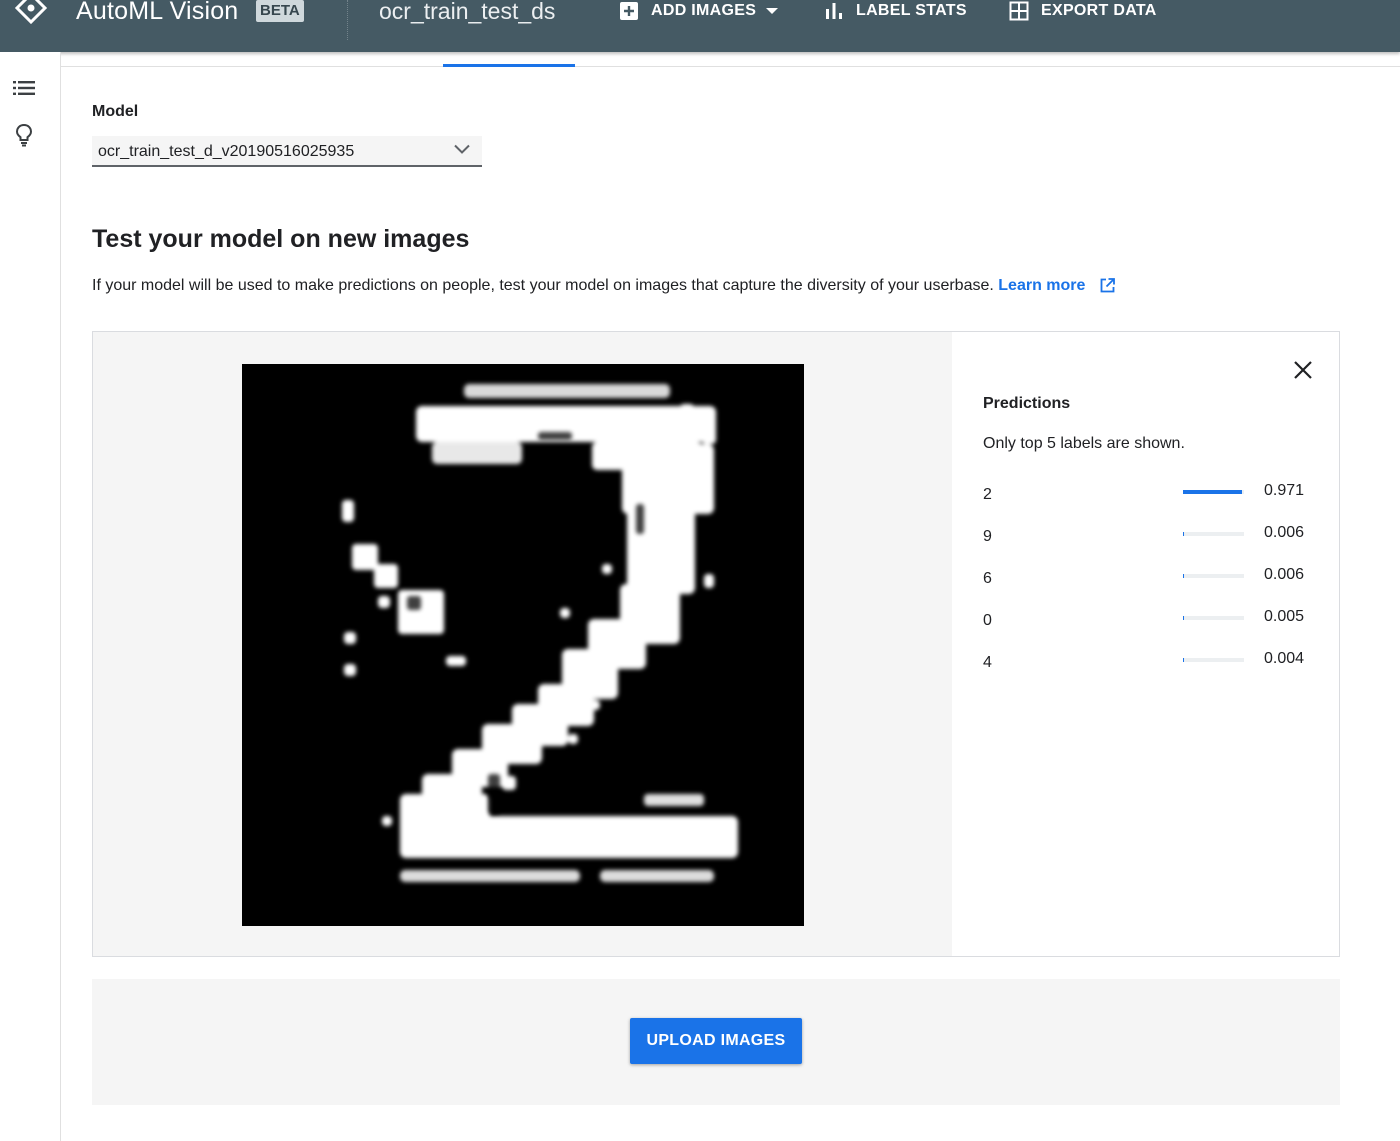 The height and width of the screenshot is (1141, 1400). What do you see at coordinates (987, 536) in the screenshot?
I see `prediction-label: 9` at bounding box center [987, 536].